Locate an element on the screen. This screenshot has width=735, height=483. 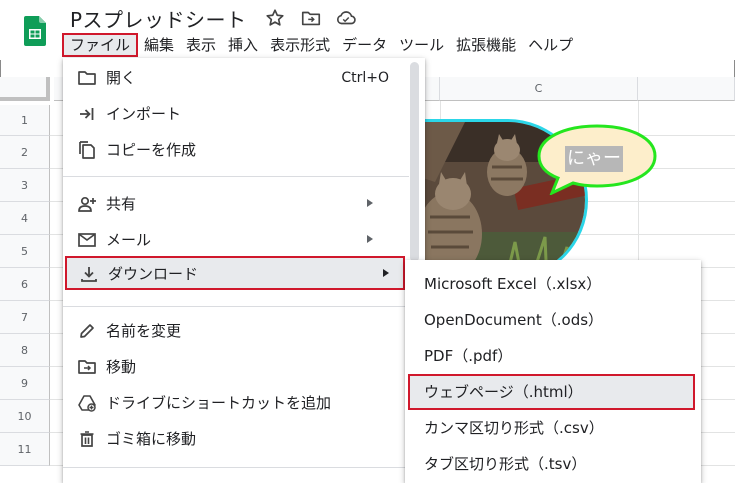
file-menu-import: インポート is located at coordinates (236, 113).